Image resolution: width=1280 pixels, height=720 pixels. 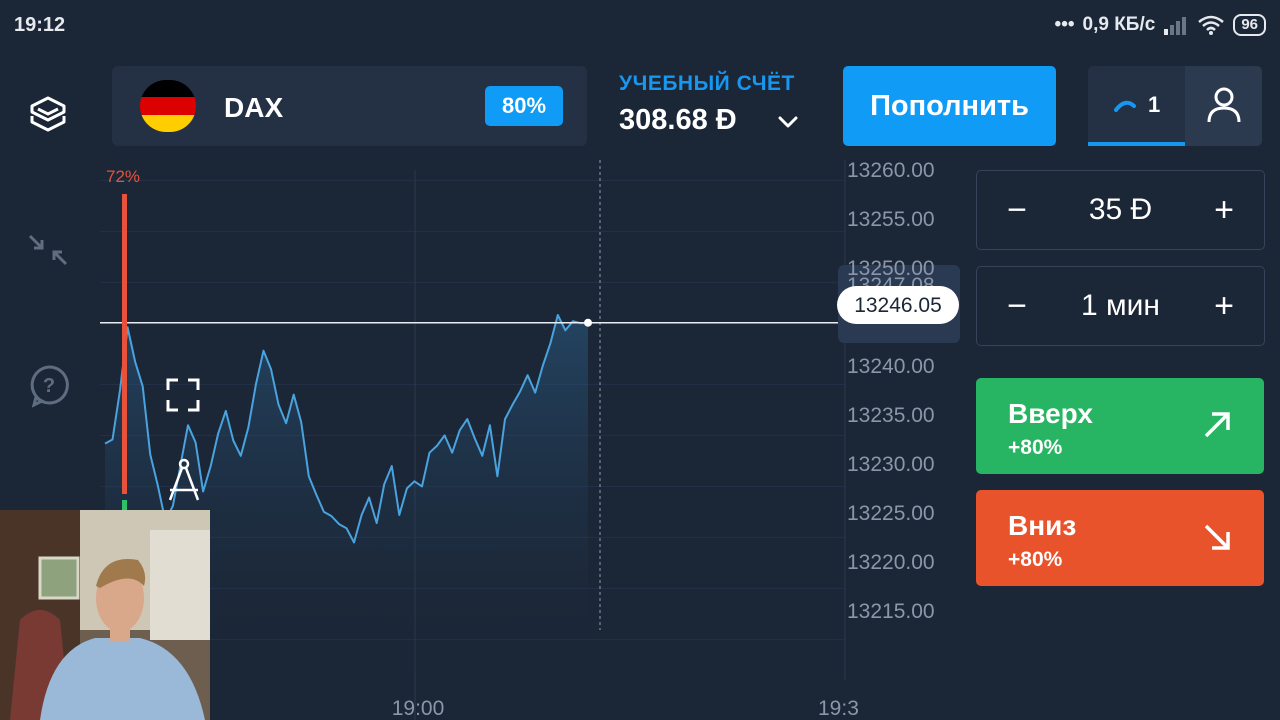 I want to click on price-tick: 13240.00, so click(x=891, y=366).